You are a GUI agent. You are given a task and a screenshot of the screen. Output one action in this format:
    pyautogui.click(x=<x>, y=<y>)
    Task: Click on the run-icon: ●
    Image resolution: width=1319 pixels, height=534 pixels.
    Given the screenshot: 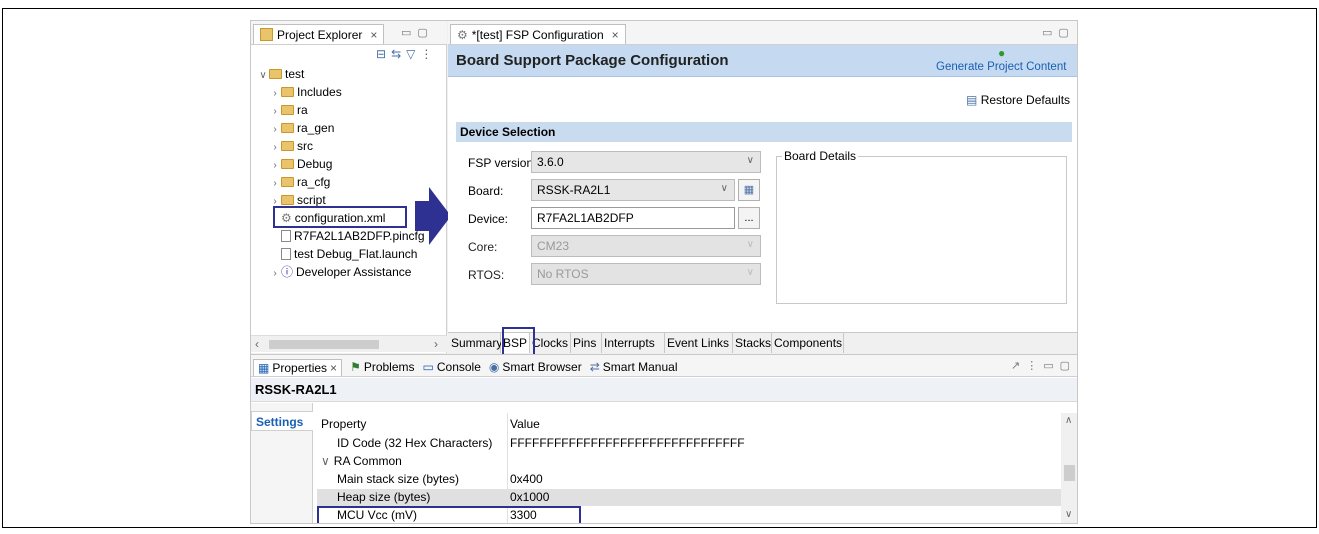 What is the action you would take?
    pyautogui.click(x=1001, y=53)
    